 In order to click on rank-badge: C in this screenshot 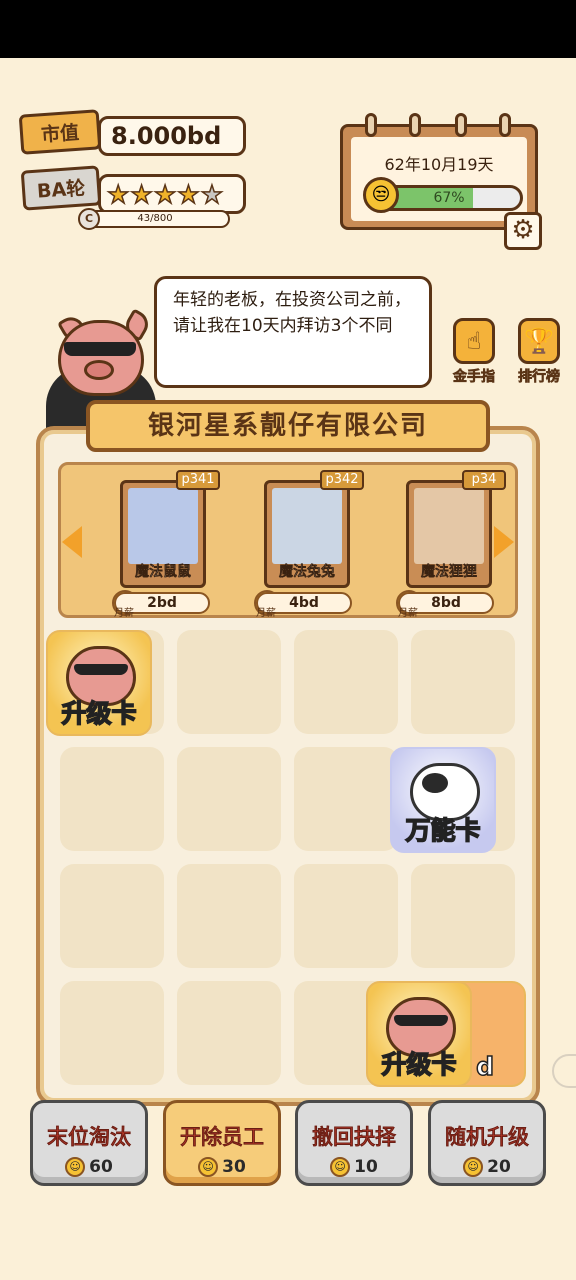, I will do `click(89, 219)`.